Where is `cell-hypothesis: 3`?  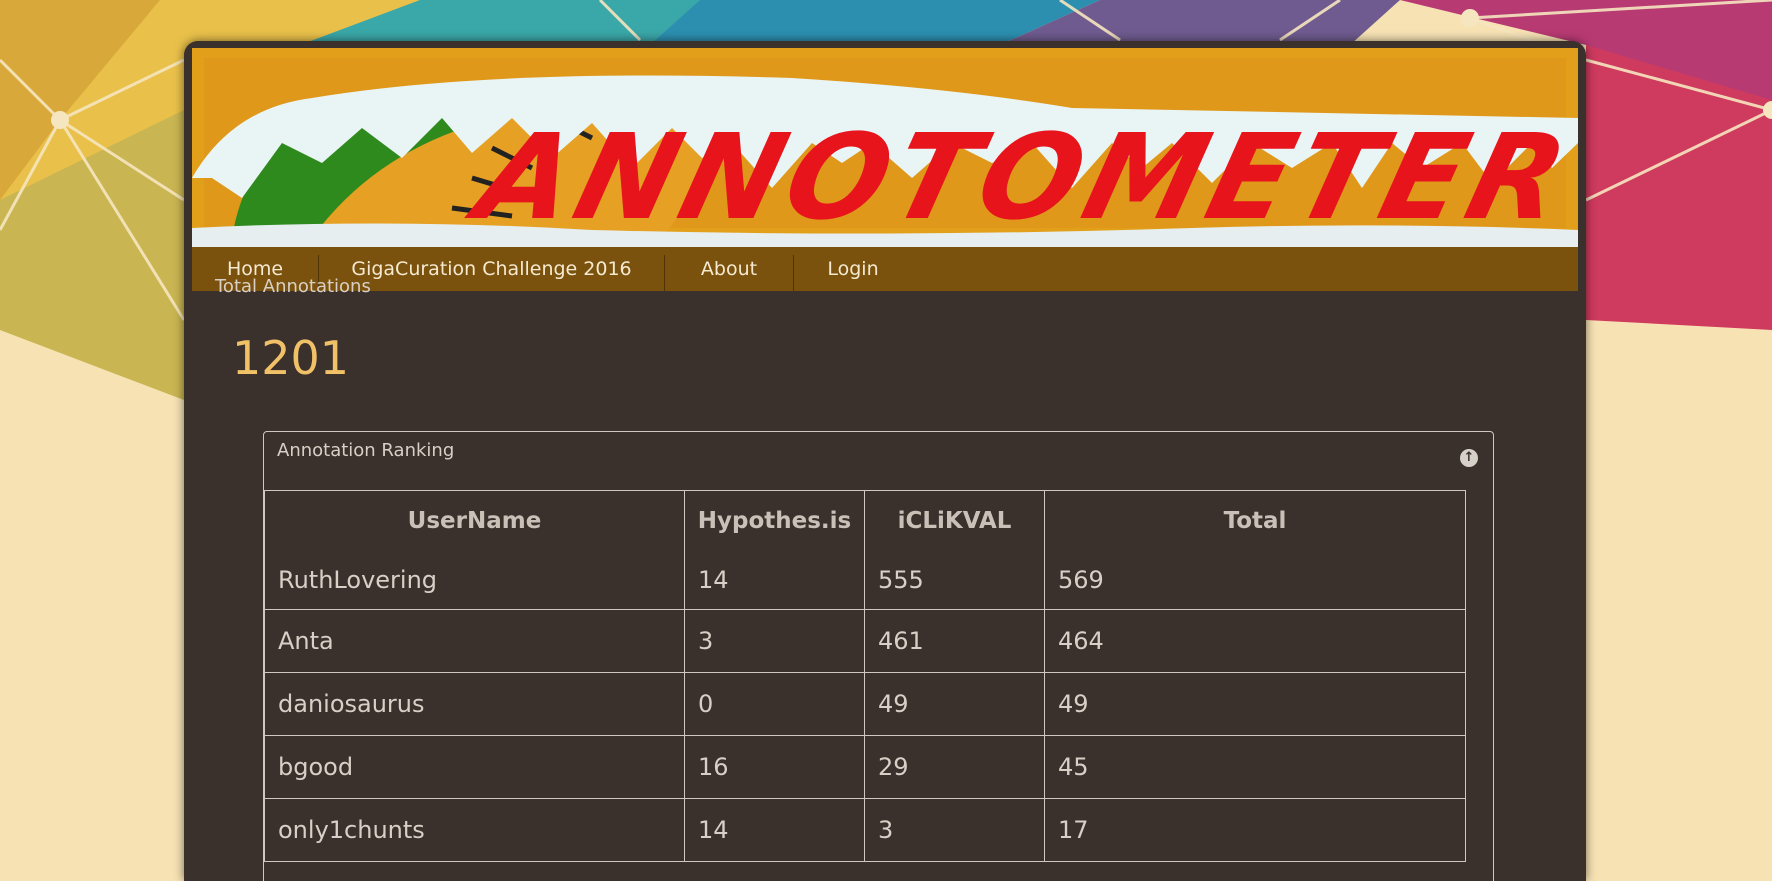
cell-hypothesis: 3 is located at coordinates (774, 641).